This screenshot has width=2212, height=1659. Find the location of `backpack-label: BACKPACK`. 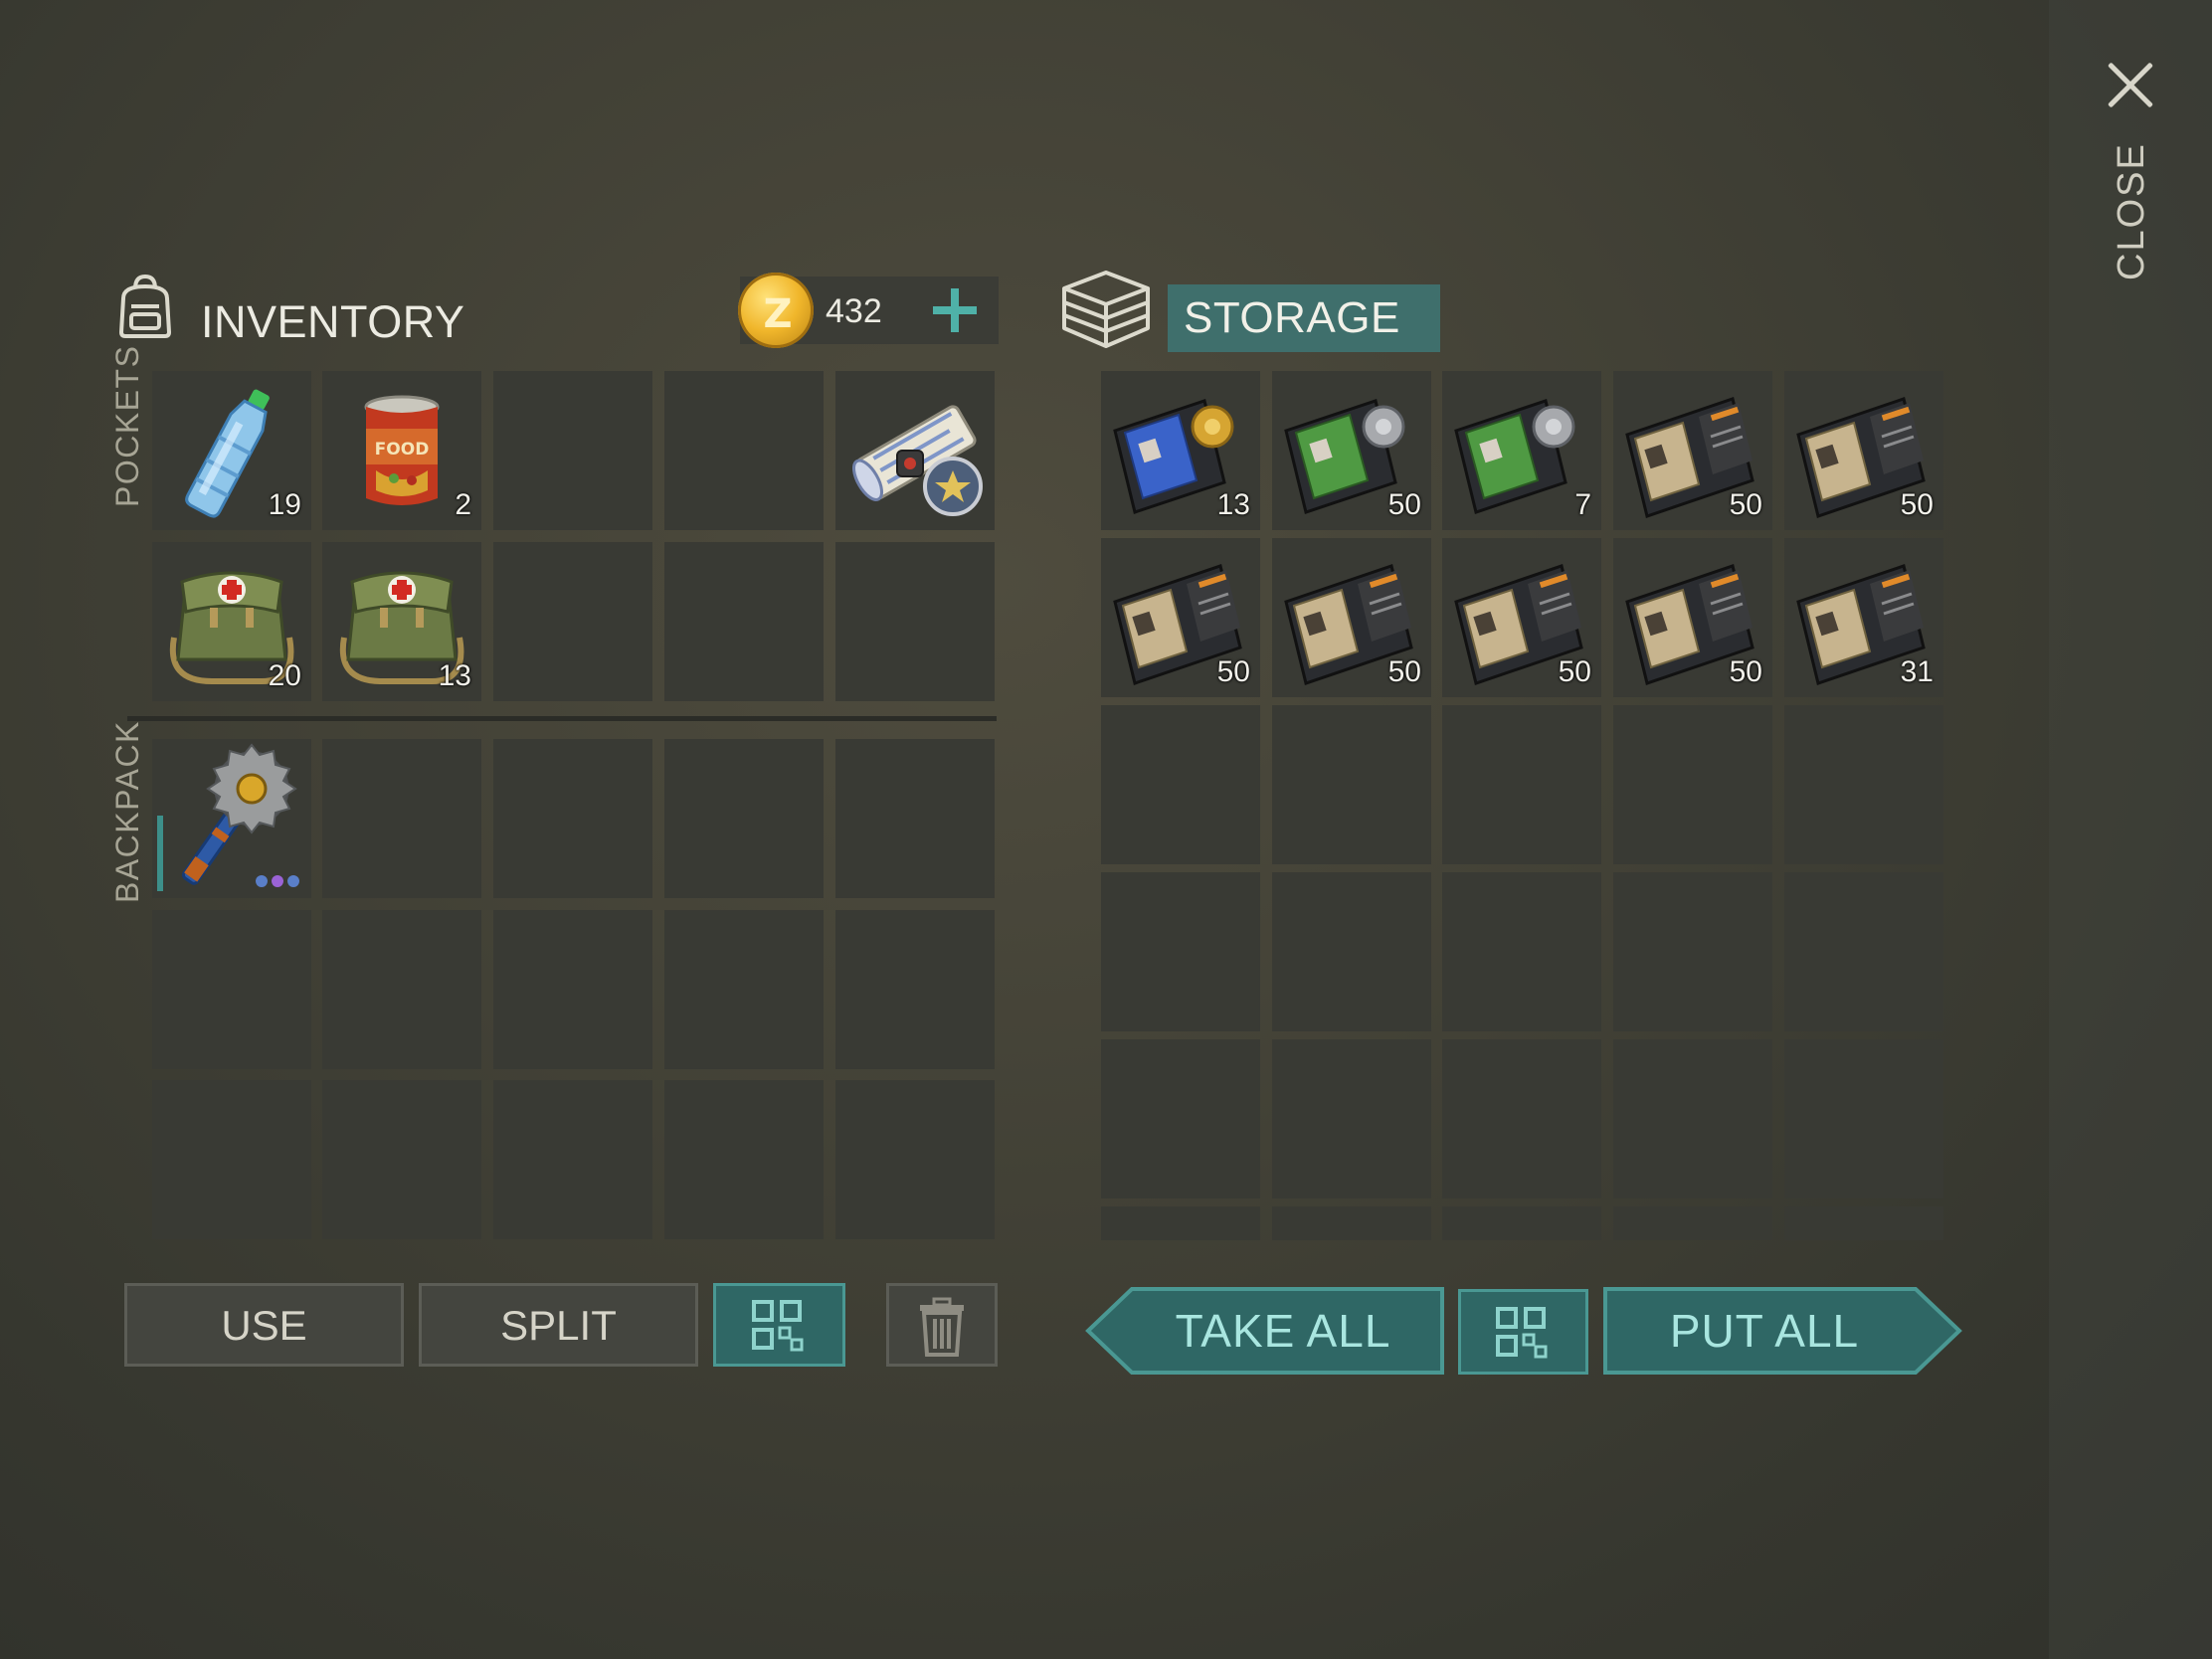

backpack-label: BACKPACK is located at coordinates (127, 811).